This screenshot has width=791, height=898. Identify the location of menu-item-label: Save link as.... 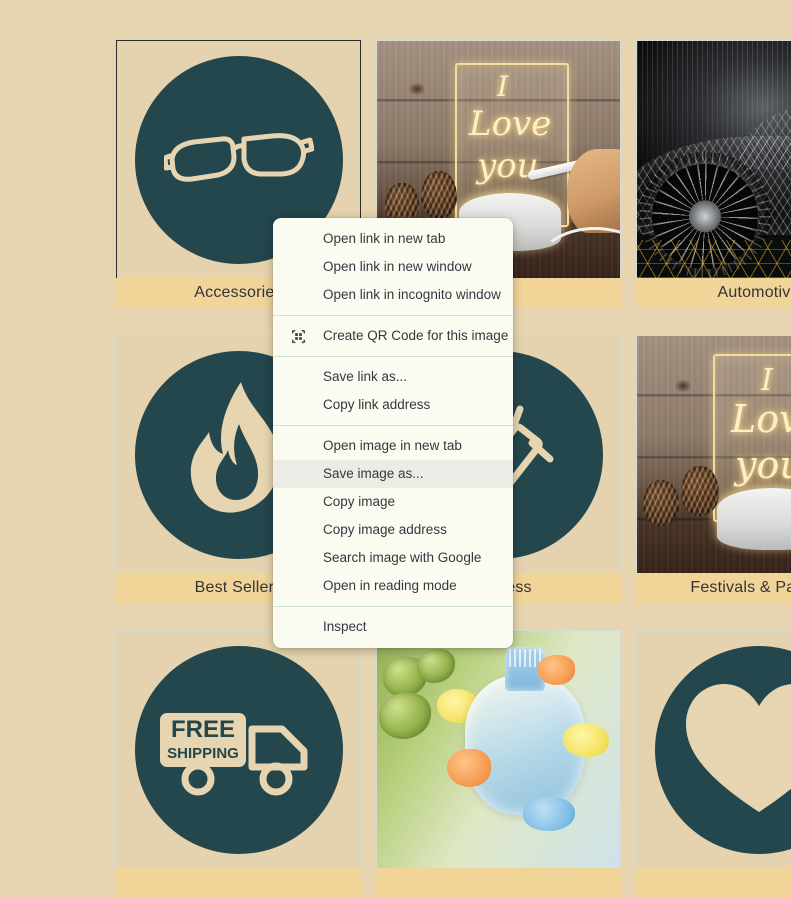
(365, 377).